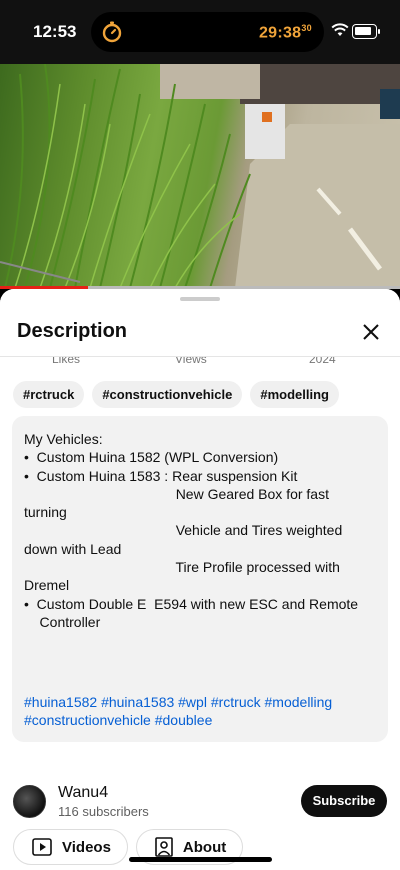 Image resolution: width=400 pixels, height=870 pixels. I want to click on channel-row: Wanu4 116 subscribers Subscribe, so click(200, 804).